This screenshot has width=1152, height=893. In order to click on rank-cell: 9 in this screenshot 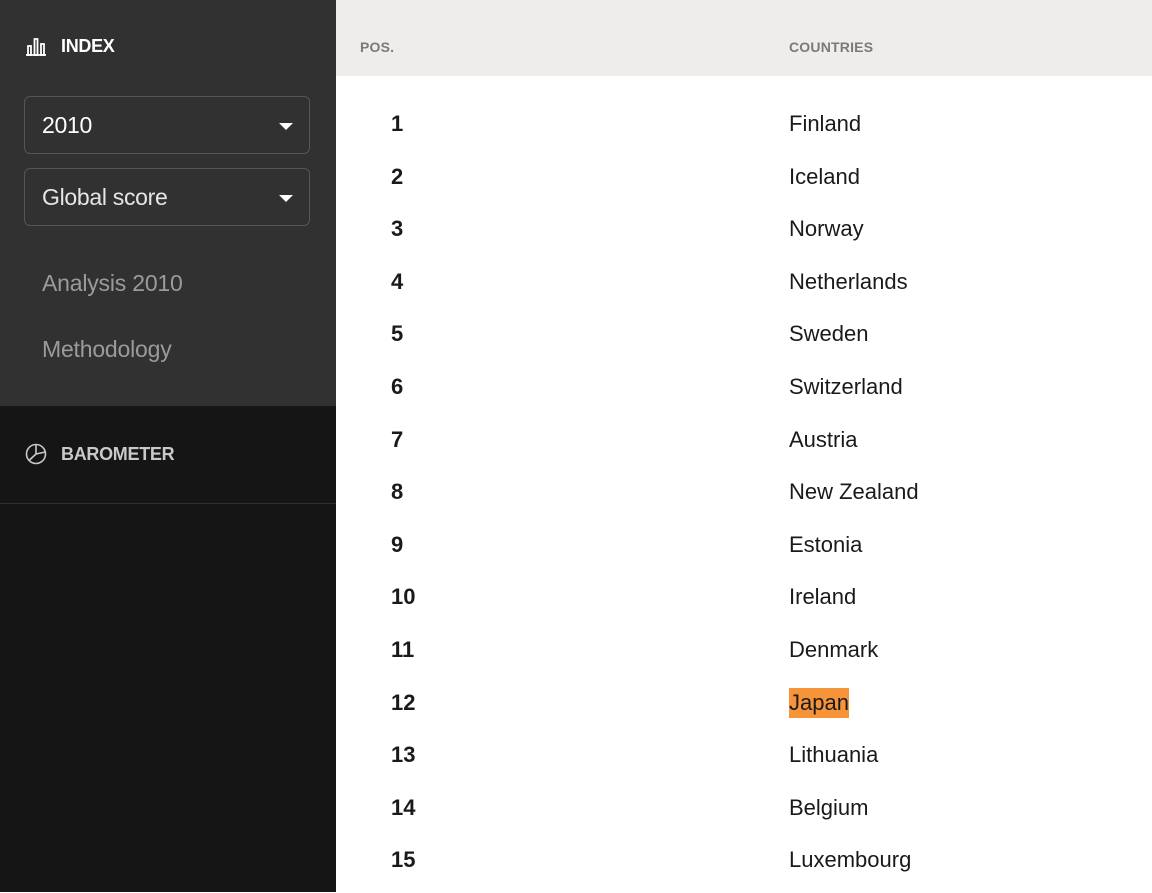, I will do `click(397, 544)`.